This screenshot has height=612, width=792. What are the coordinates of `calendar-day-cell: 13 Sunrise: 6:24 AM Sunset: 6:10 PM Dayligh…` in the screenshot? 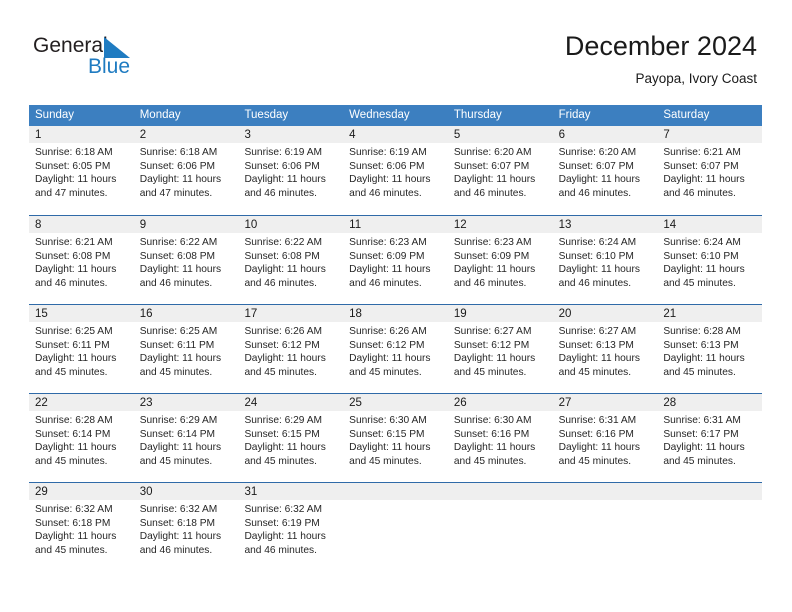 It's located at (605, 260).